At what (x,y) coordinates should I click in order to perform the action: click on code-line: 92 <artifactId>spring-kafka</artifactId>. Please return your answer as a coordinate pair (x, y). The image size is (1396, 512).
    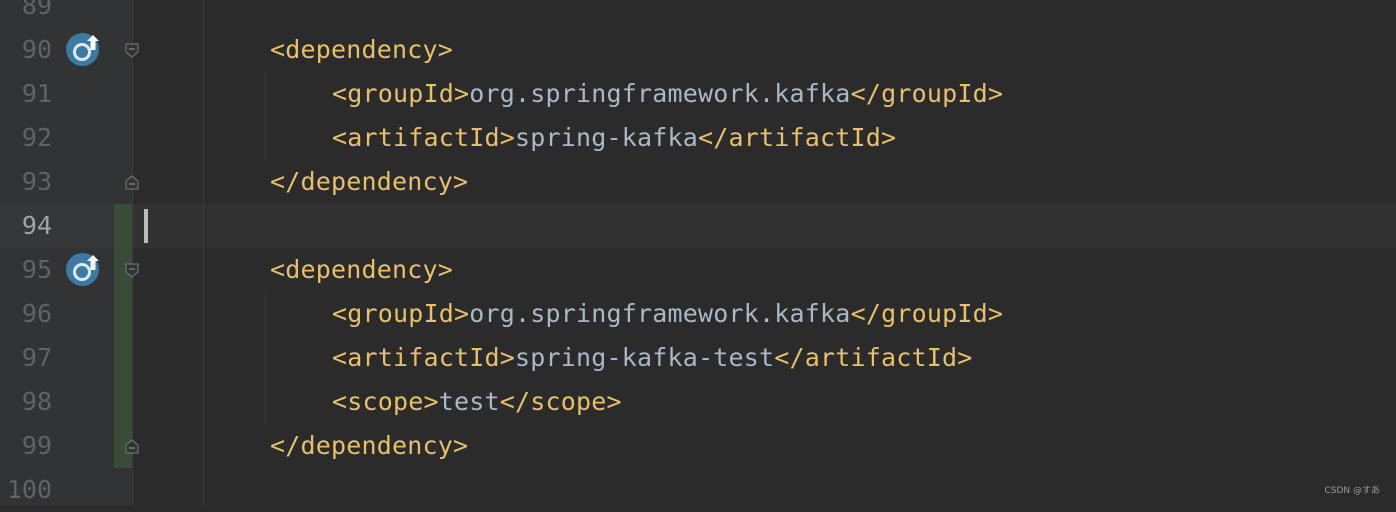
    Looking at the image, I should click on (698, 138).